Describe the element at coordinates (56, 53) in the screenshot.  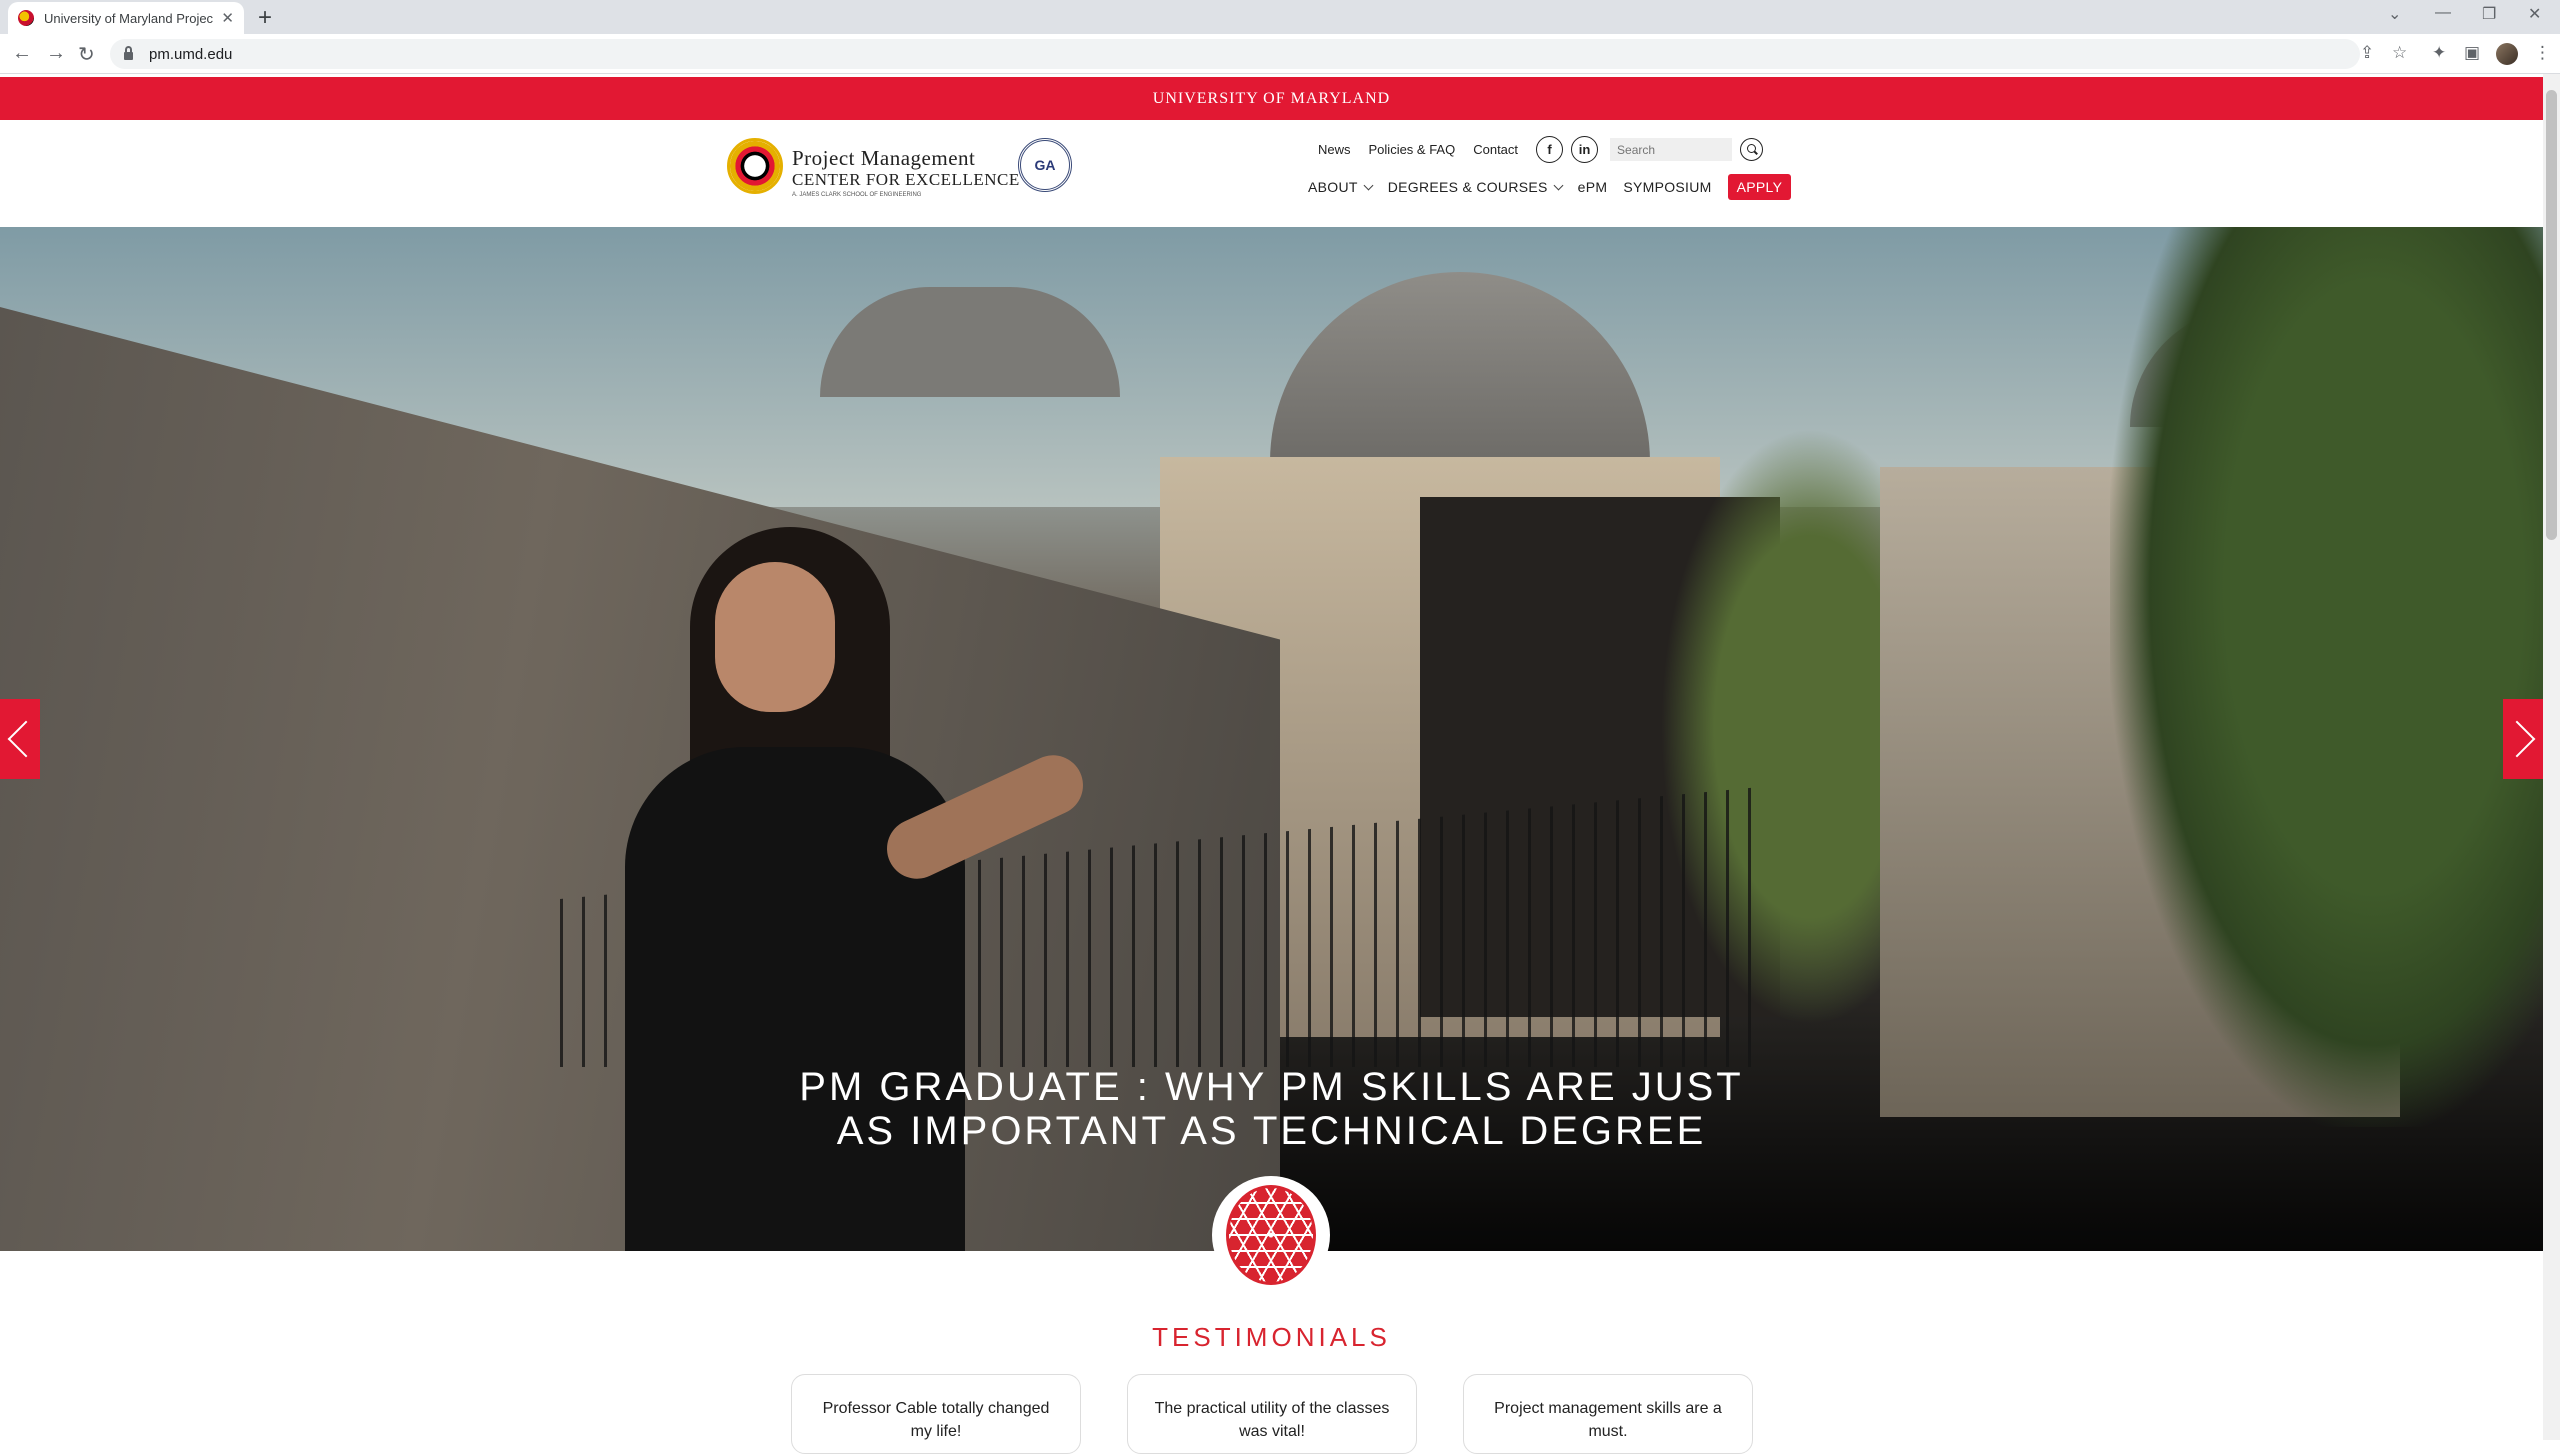
I see `forward-button: →` at that location.